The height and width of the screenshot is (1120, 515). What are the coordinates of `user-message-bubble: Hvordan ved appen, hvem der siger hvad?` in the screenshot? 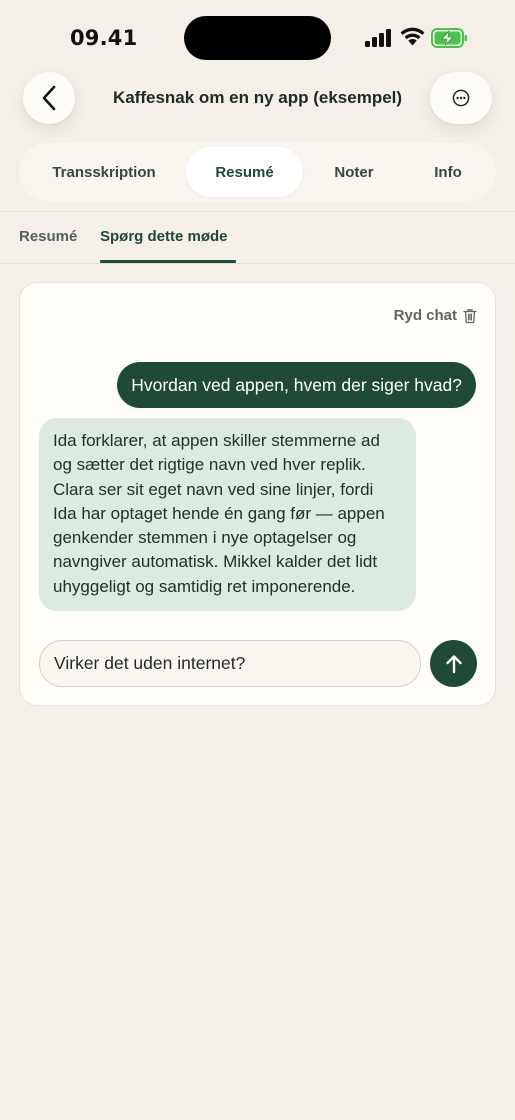 It's located at (296, 385).